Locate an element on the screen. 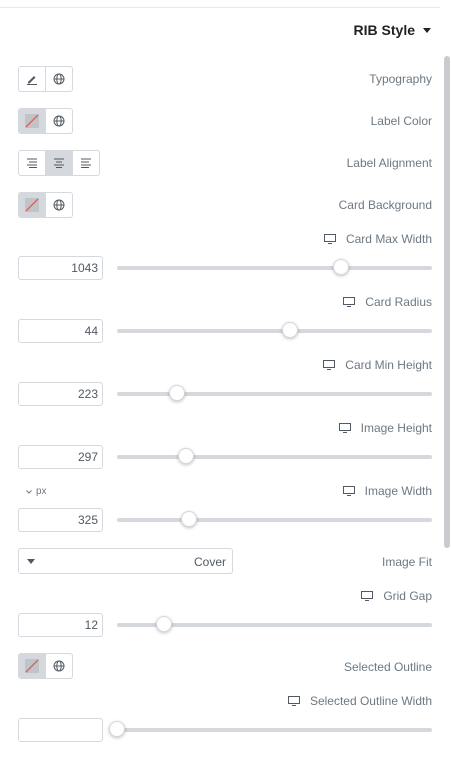 Image resolution: width=451 pixels, height=772 pixels. image-height-handle is located at coordinates (186, 456).